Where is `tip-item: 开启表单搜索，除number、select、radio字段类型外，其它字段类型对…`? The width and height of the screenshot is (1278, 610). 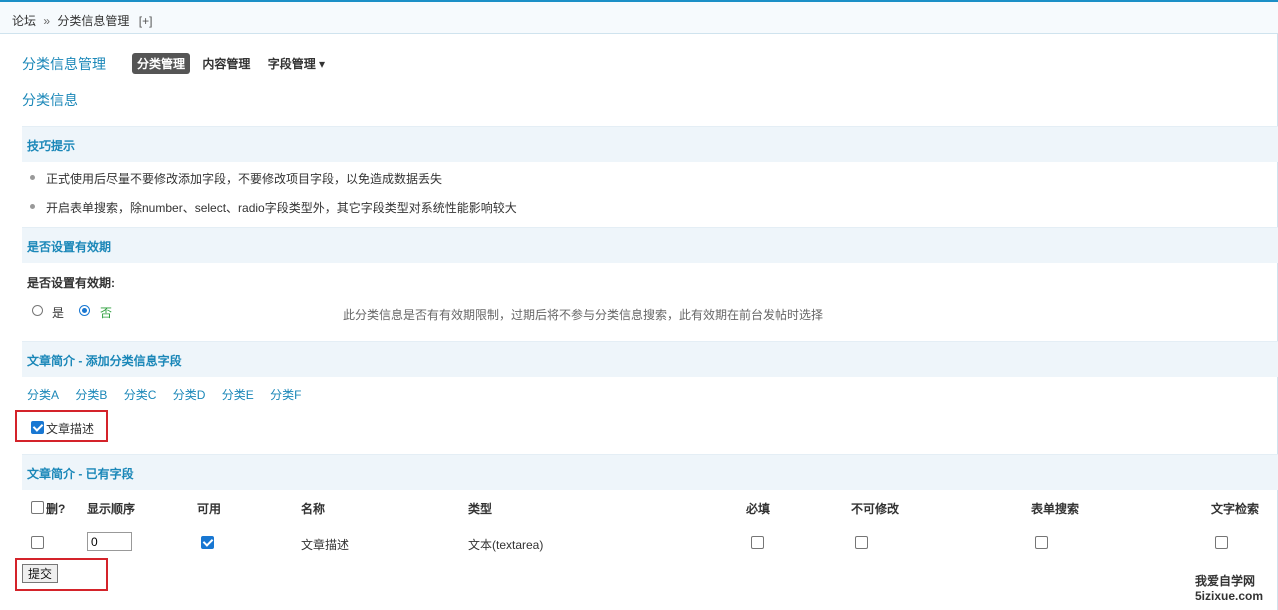 tip-item: 开启表单搜索，除number、select、radio字段类型外，其它字段类型对… is located at coordinates (273, 207).